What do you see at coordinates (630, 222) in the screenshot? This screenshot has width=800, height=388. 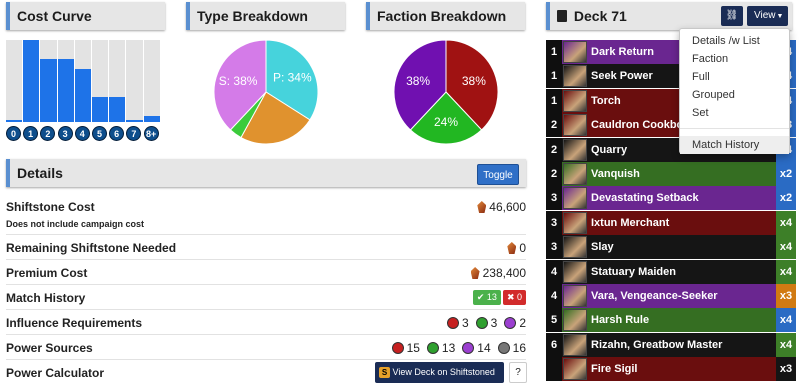 I see `card-name: Ixtun Merchant` at bounding box center [630, 222].